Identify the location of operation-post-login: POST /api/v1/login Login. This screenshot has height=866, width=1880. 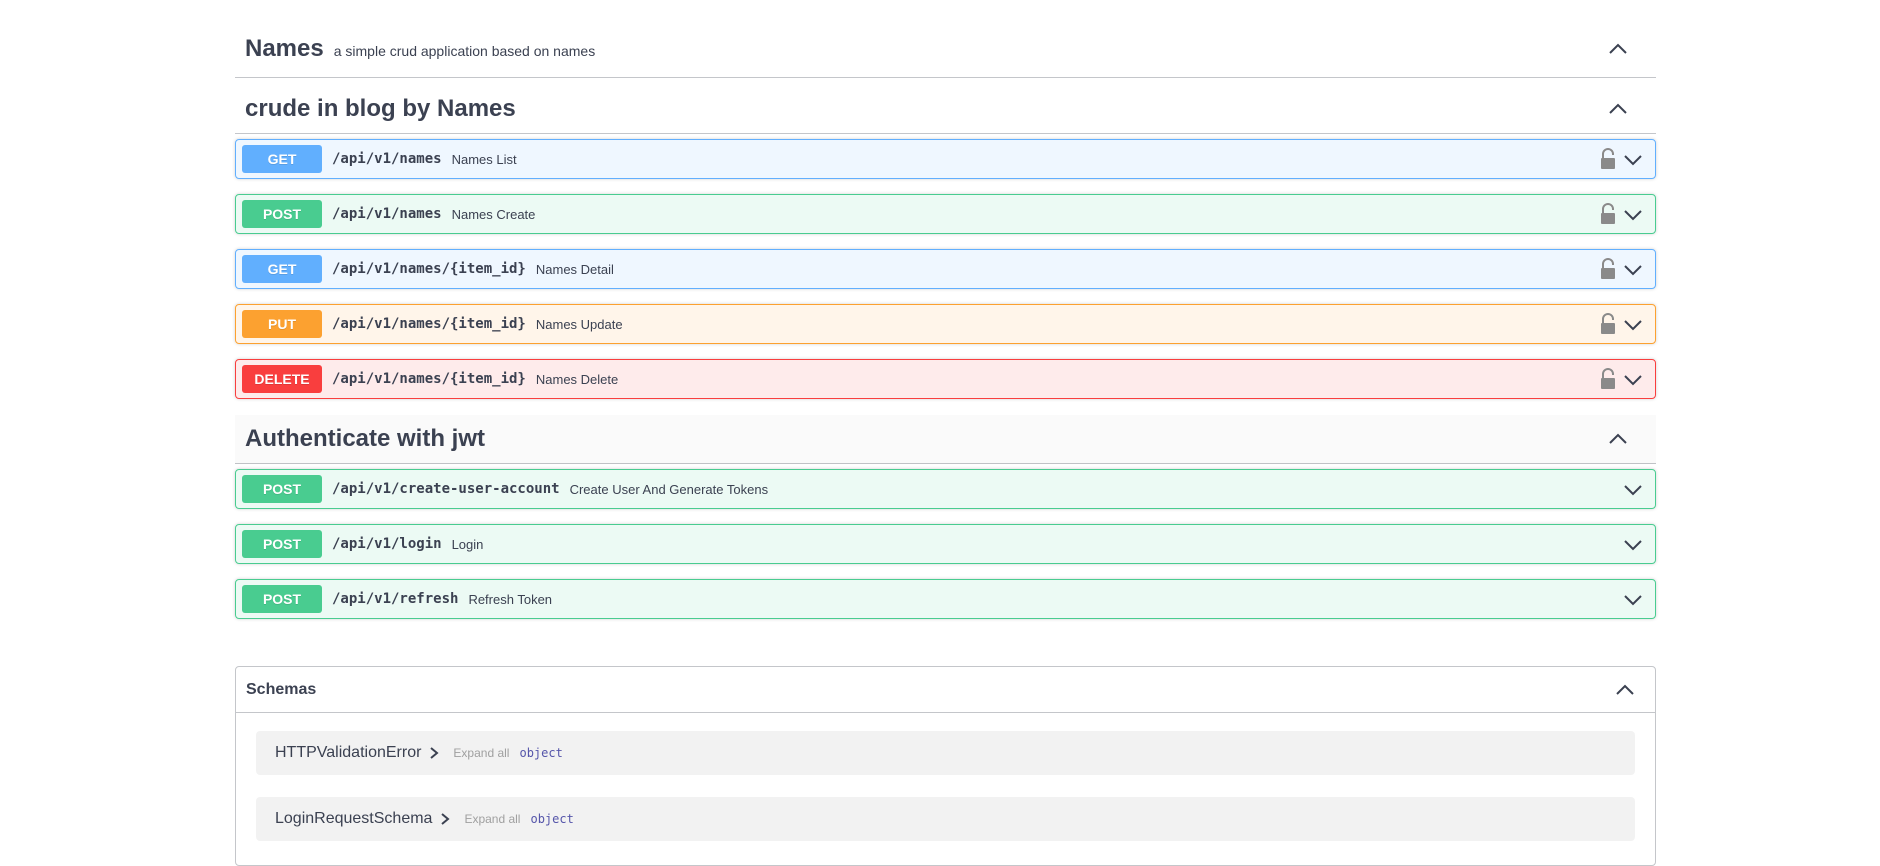
(945, 544).